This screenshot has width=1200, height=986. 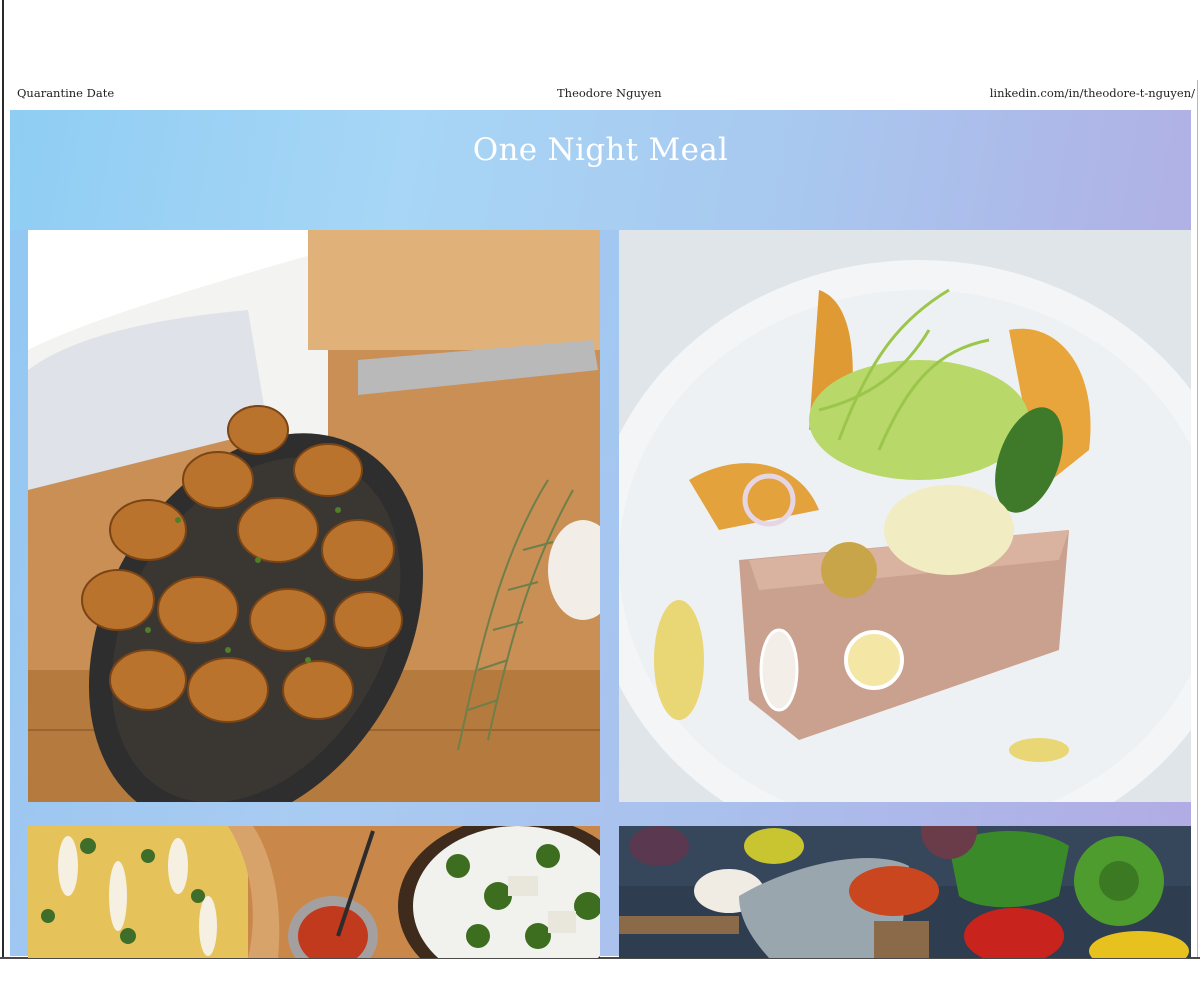 What do you see at coordinates (1092, 93) in the screenshot?
I see `header-linkedin-link: linkedin.com/in/theodore-t-nguyen/` at bounding box center [1092, 93].